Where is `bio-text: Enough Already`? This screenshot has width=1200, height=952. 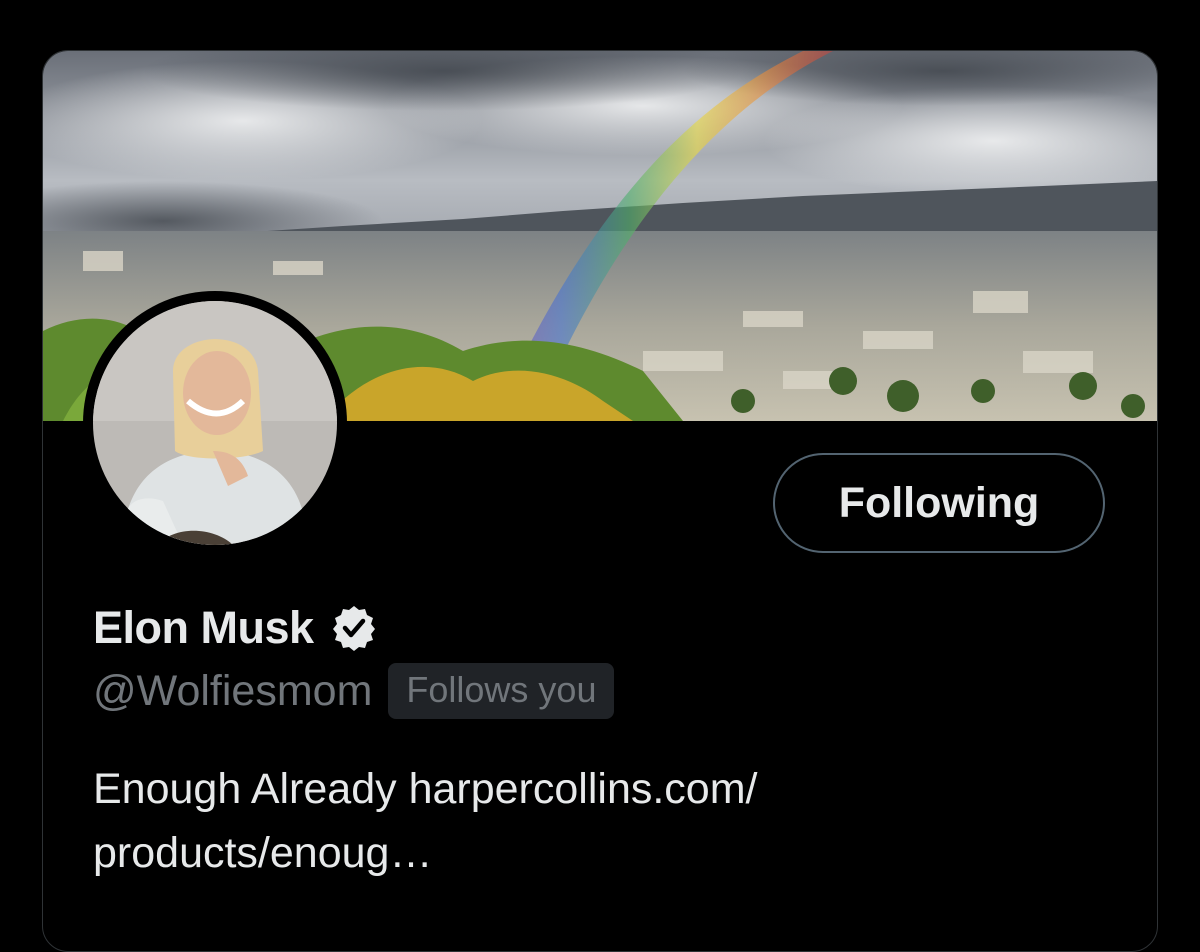
bio-text: Enough Already is located at coordinates (251, 789).